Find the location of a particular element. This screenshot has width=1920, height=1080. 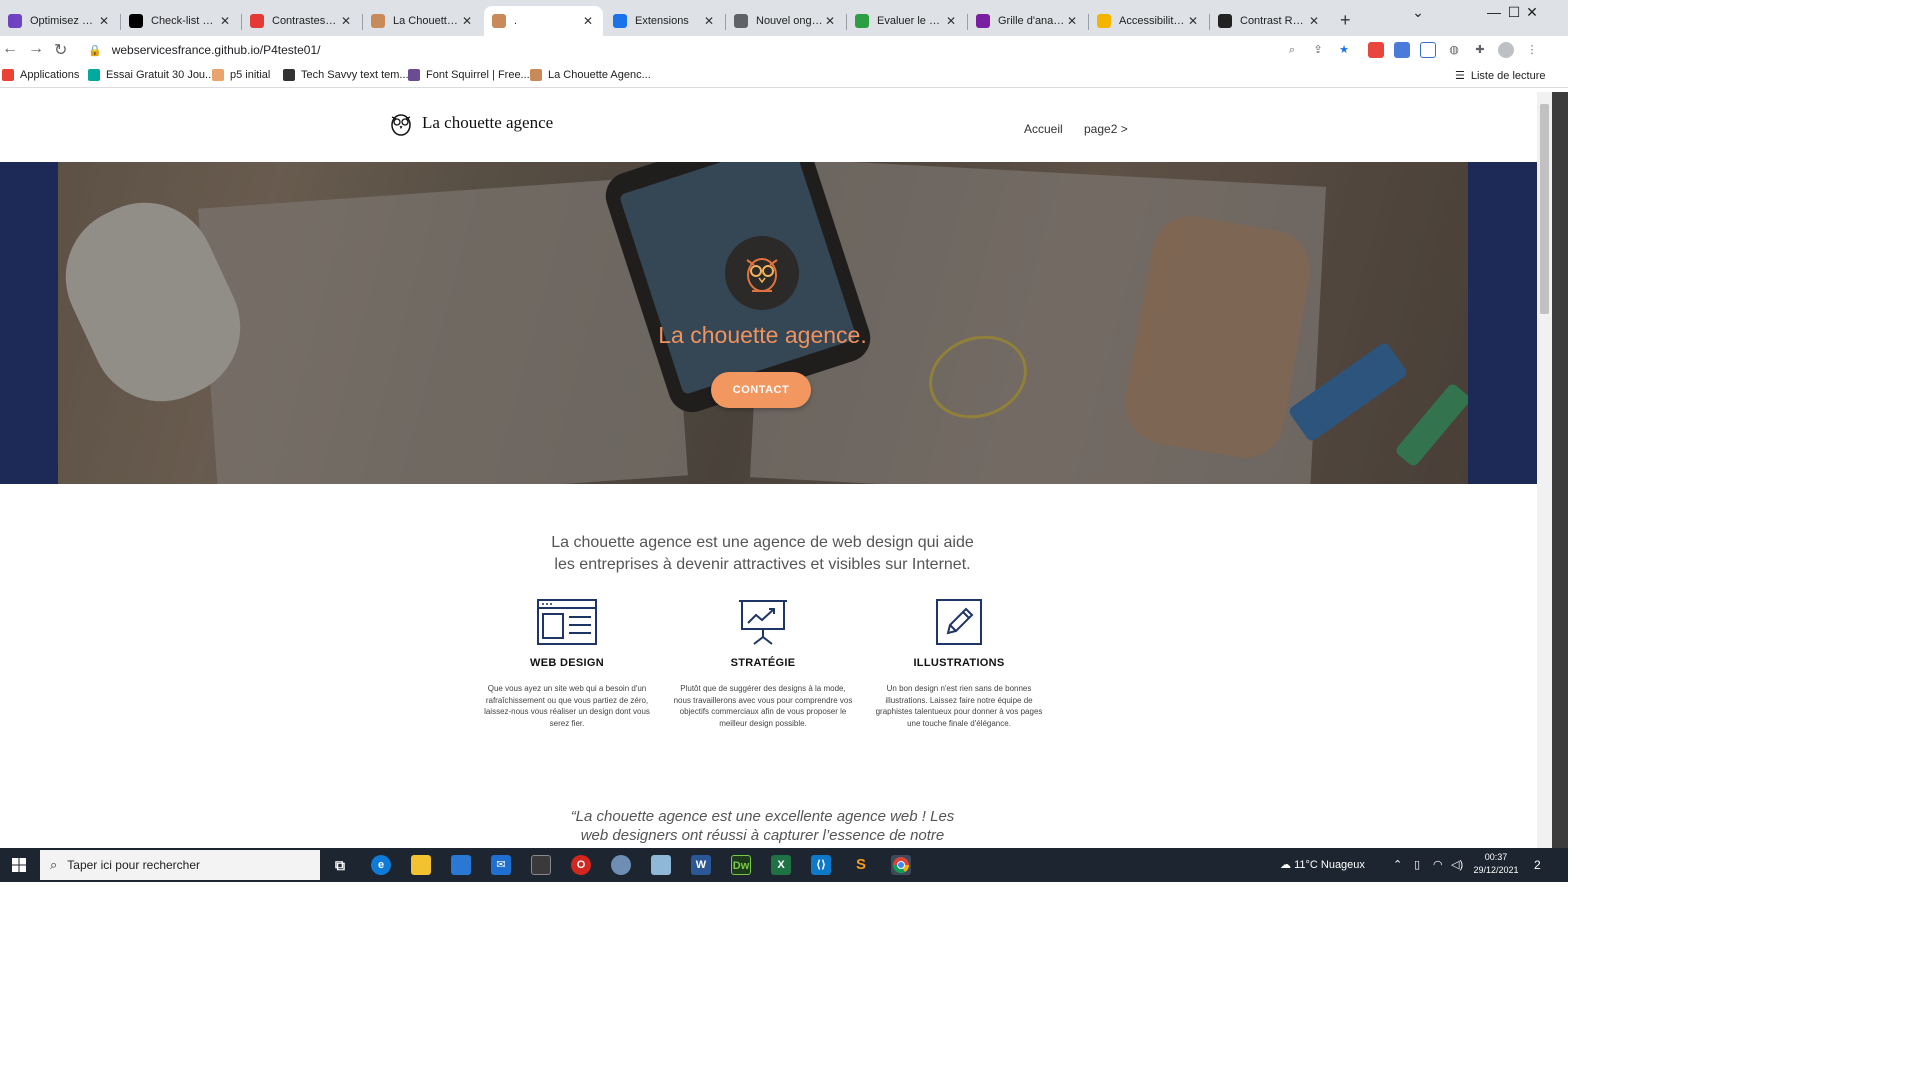

tab-title: Contrastes de c is located at coordinates (305, 21).